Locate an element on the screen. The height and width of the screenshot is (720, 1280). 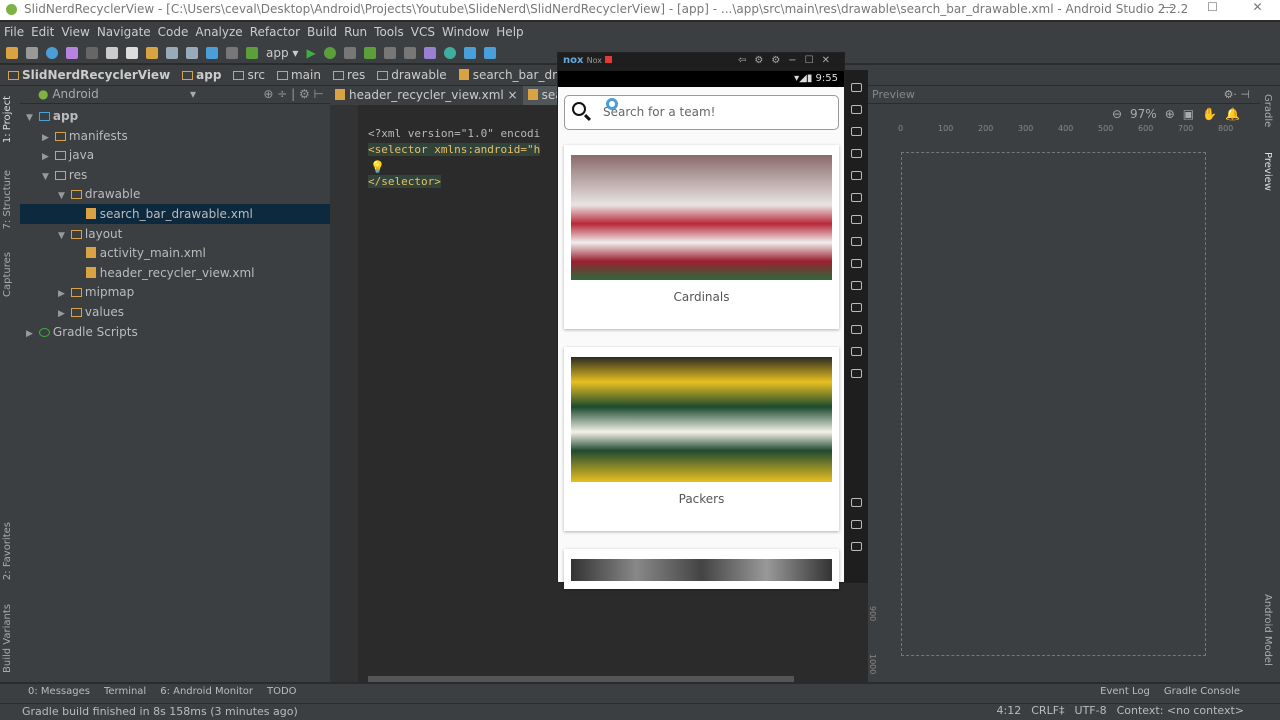
breadcrumb-res: res is located at coordinates (348, 75).